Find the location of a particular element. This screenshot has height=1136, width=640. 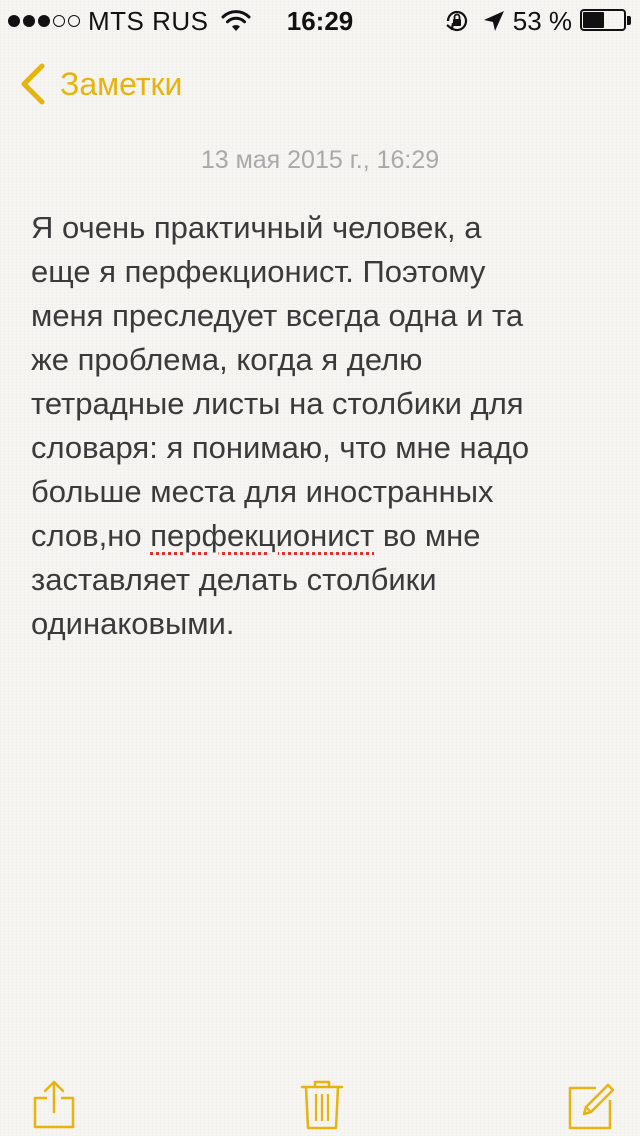

note-text-segment: во мне is located at coordinates (427, 535).